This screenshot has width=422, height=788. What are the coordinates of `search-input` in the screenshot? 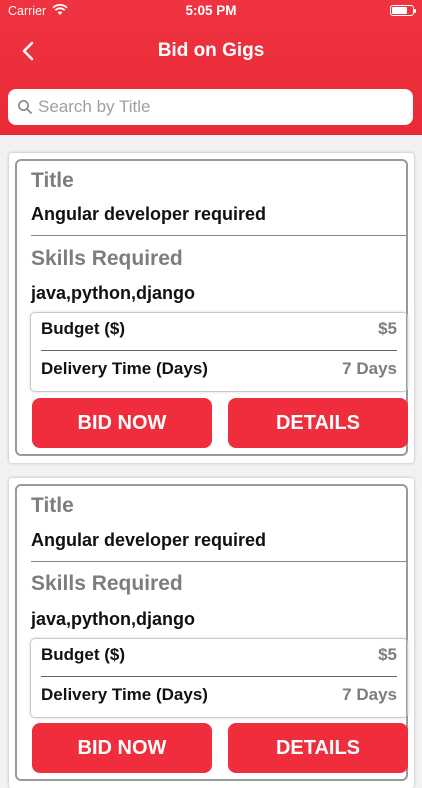 It's located at (220, 107).